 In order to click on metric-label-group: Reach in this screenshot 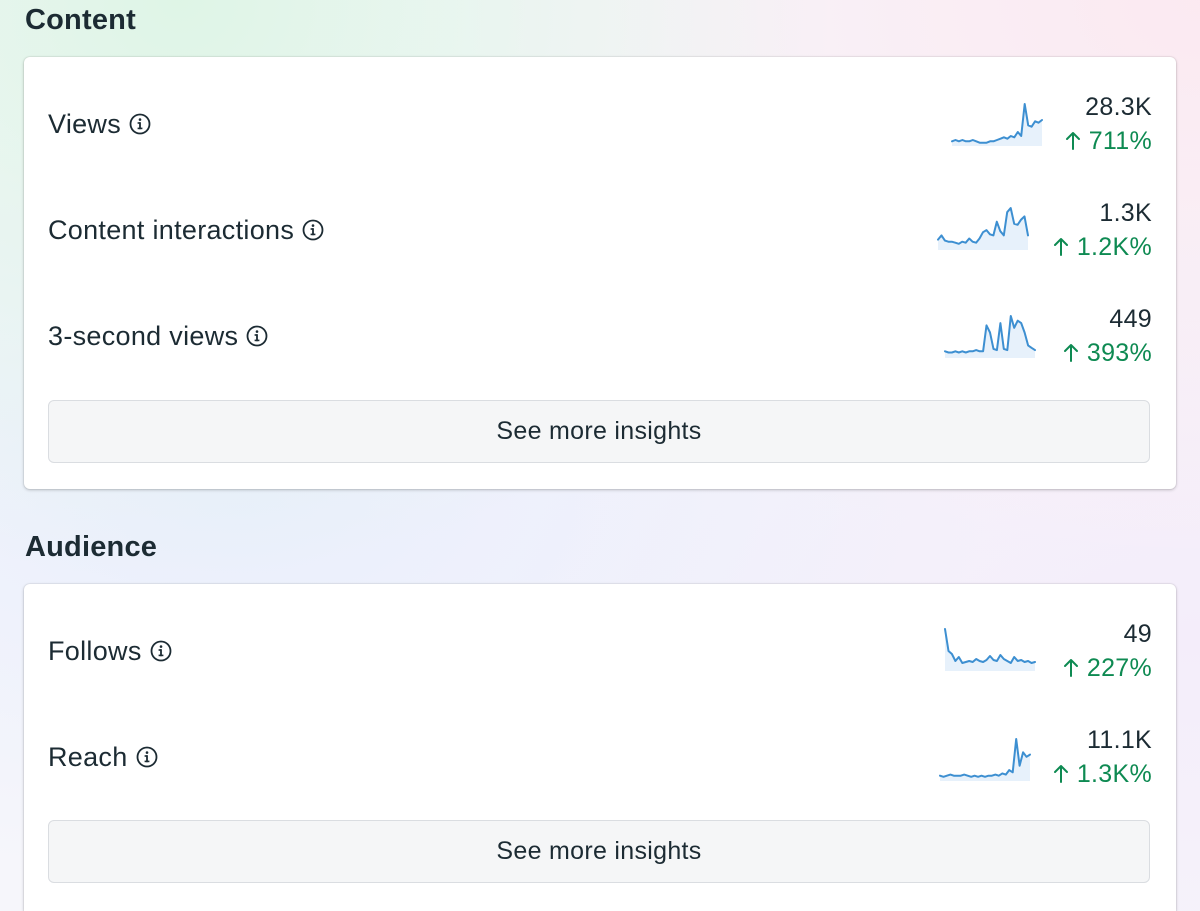, I will do `click(103, 757)`.